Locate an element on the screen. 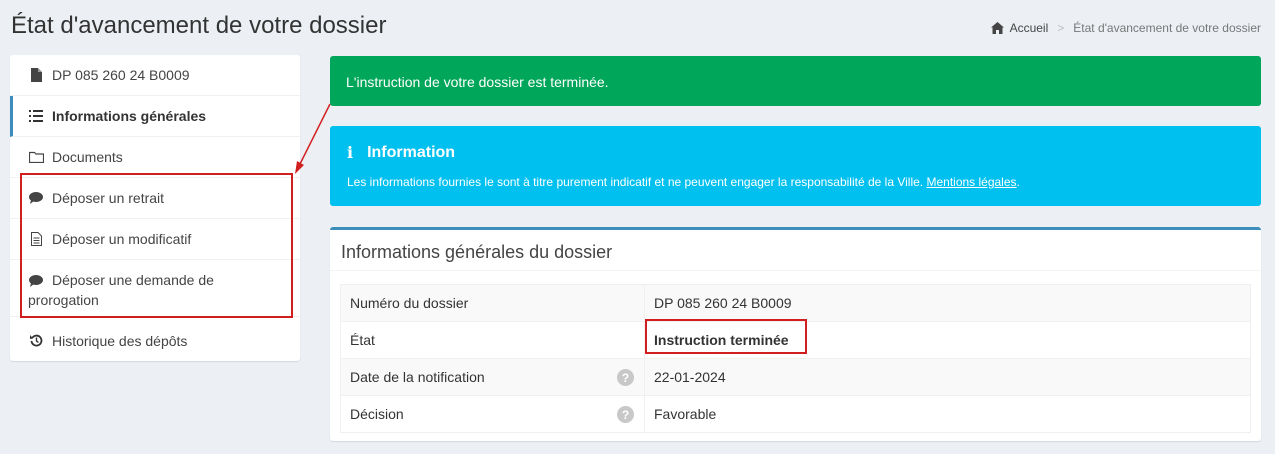  table-row: État Instruction terminée is located at coordinates (795, 340).